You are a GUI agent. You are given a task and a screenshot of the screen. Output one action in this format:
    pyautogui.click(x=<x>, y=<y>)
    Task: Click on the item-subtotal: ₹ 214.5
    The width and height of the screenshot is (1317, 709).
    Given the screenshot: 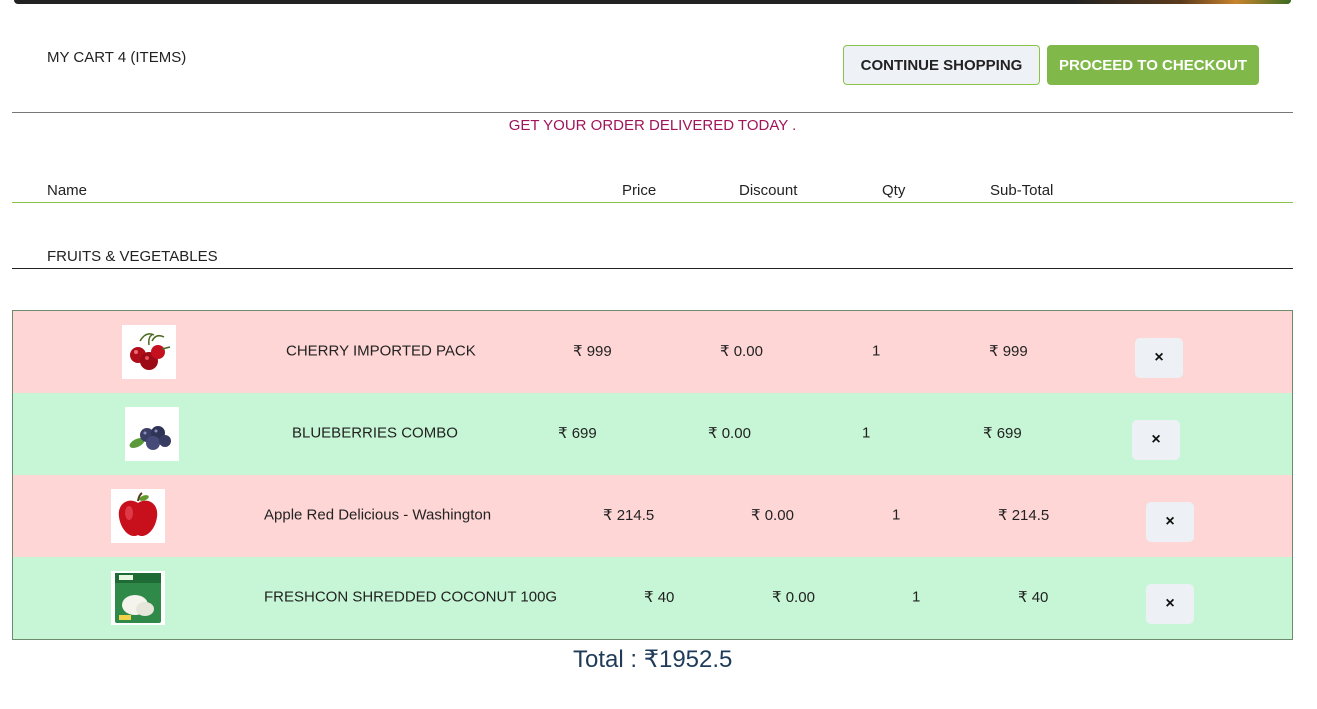 What is the action you would take?
    pyautogui.click(x=1024, y=515)
    